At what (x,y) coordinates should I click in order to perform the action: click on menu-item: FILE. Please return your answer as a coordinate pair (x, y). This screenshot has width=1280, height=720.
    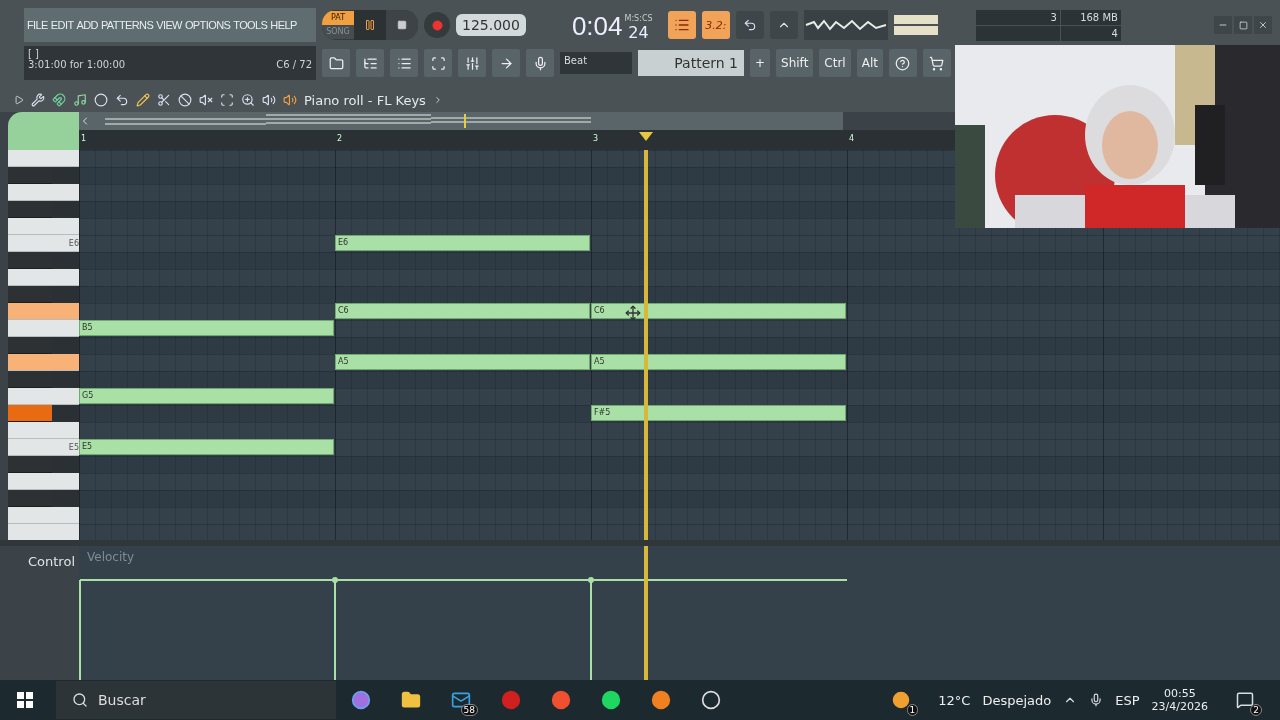
    Looking at the image, I should click on (37, 25).